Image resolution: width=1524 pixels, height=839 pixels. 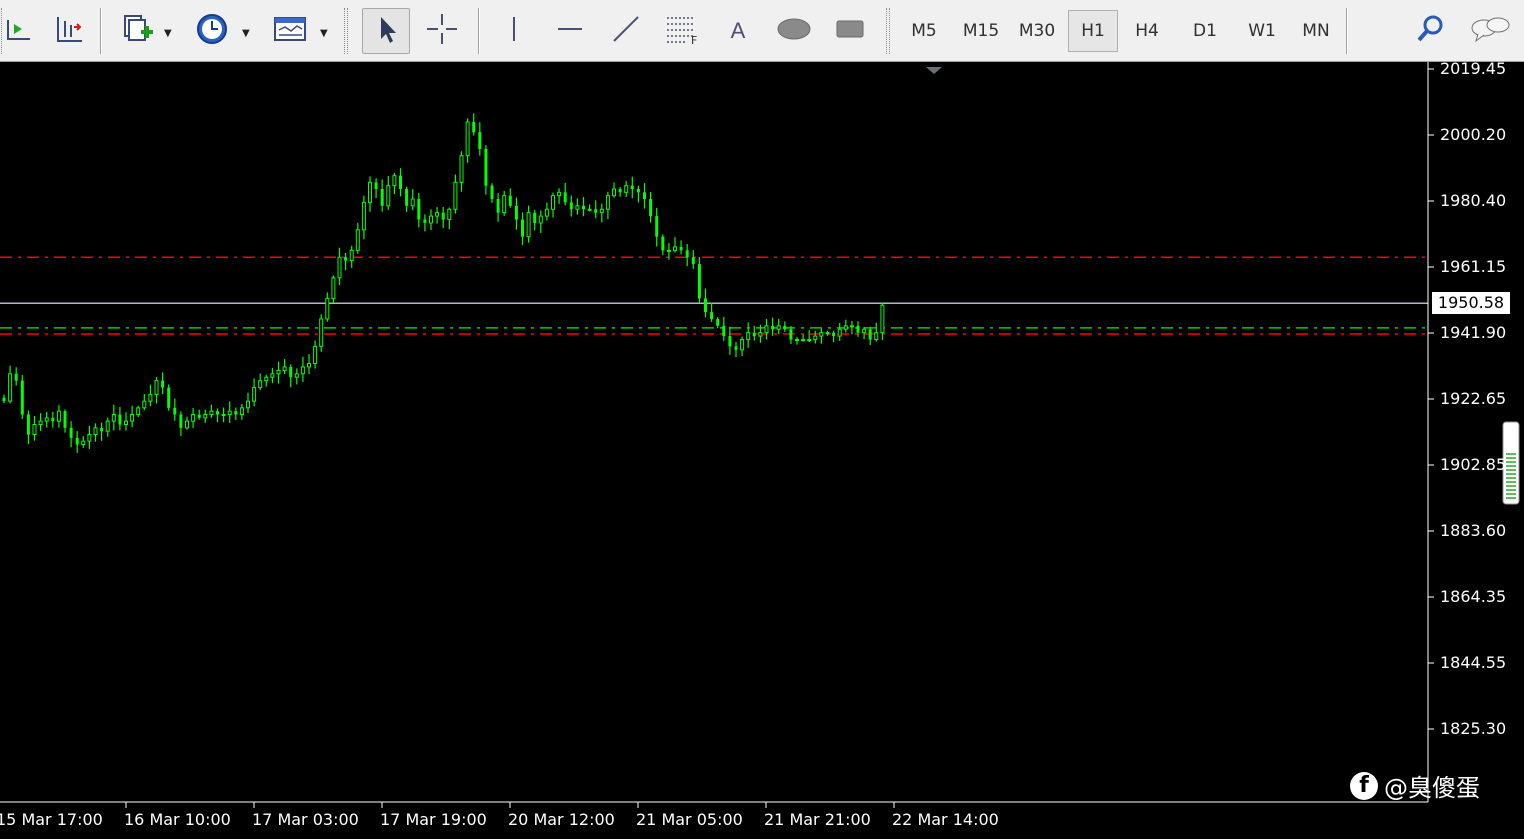 What do you see at coordinates (1490, 31) in the screenshot?
I see `chat-button` at bounding box center [1490, 31].